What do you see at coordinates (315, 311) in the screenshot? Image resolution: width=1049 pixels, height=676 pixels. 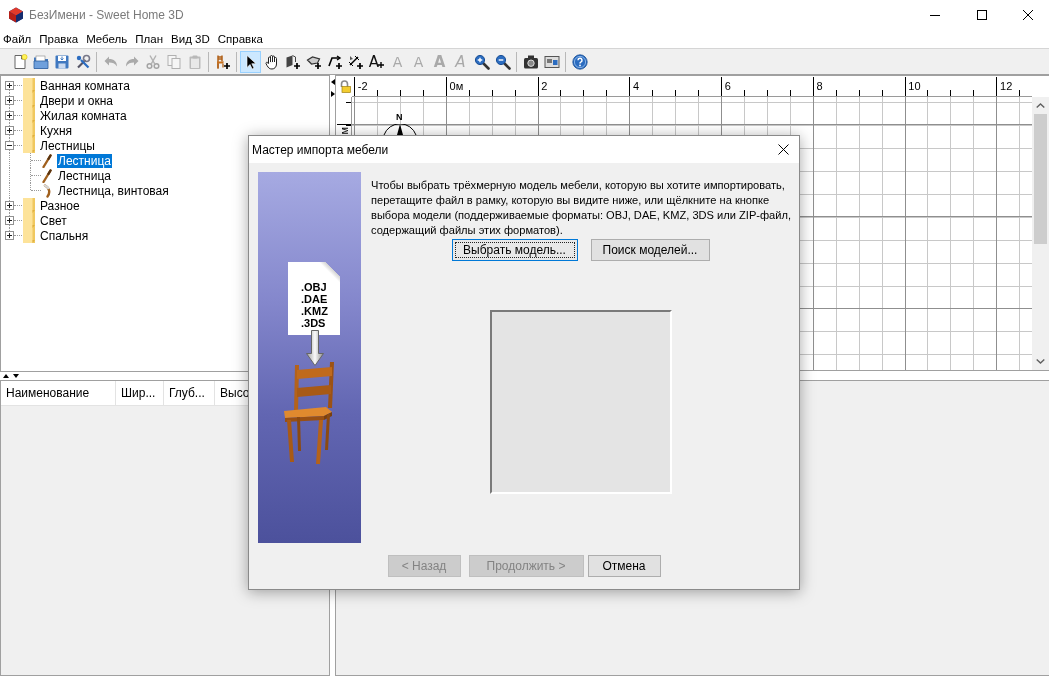 I see `file-format-label: .KMZ` at bounding box center [315, 311].